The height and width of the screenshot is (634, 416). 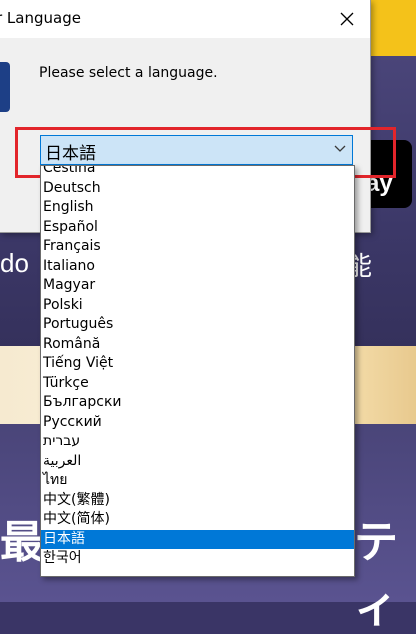 What do you see at coordinates (197, 345) in the screenshot?
I see `language-option: Română` at bounding box center [197, 345].